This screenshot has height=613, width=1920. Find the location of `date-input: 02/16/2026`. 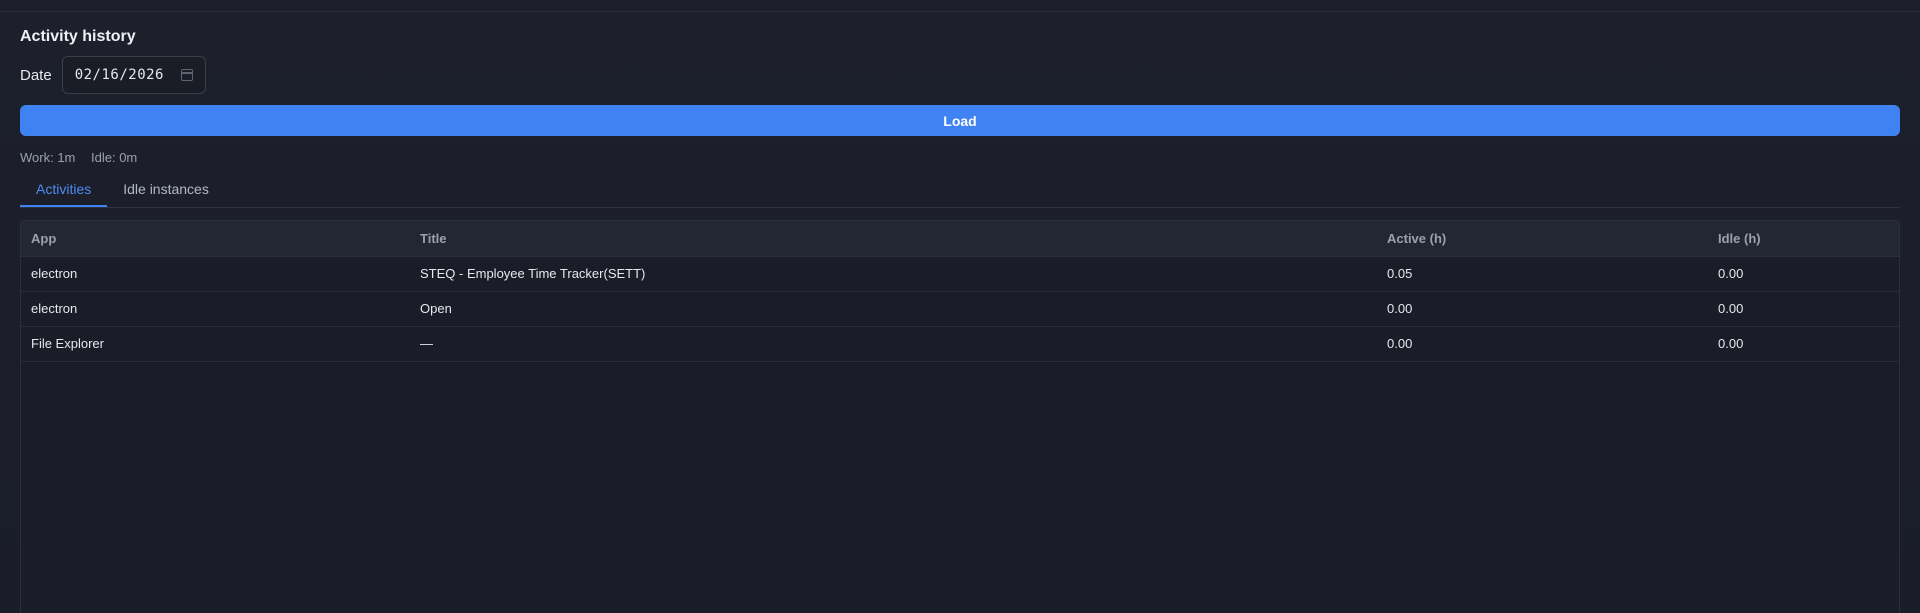

date-input: 02/16/2026 is located at coordinates (133, 75).